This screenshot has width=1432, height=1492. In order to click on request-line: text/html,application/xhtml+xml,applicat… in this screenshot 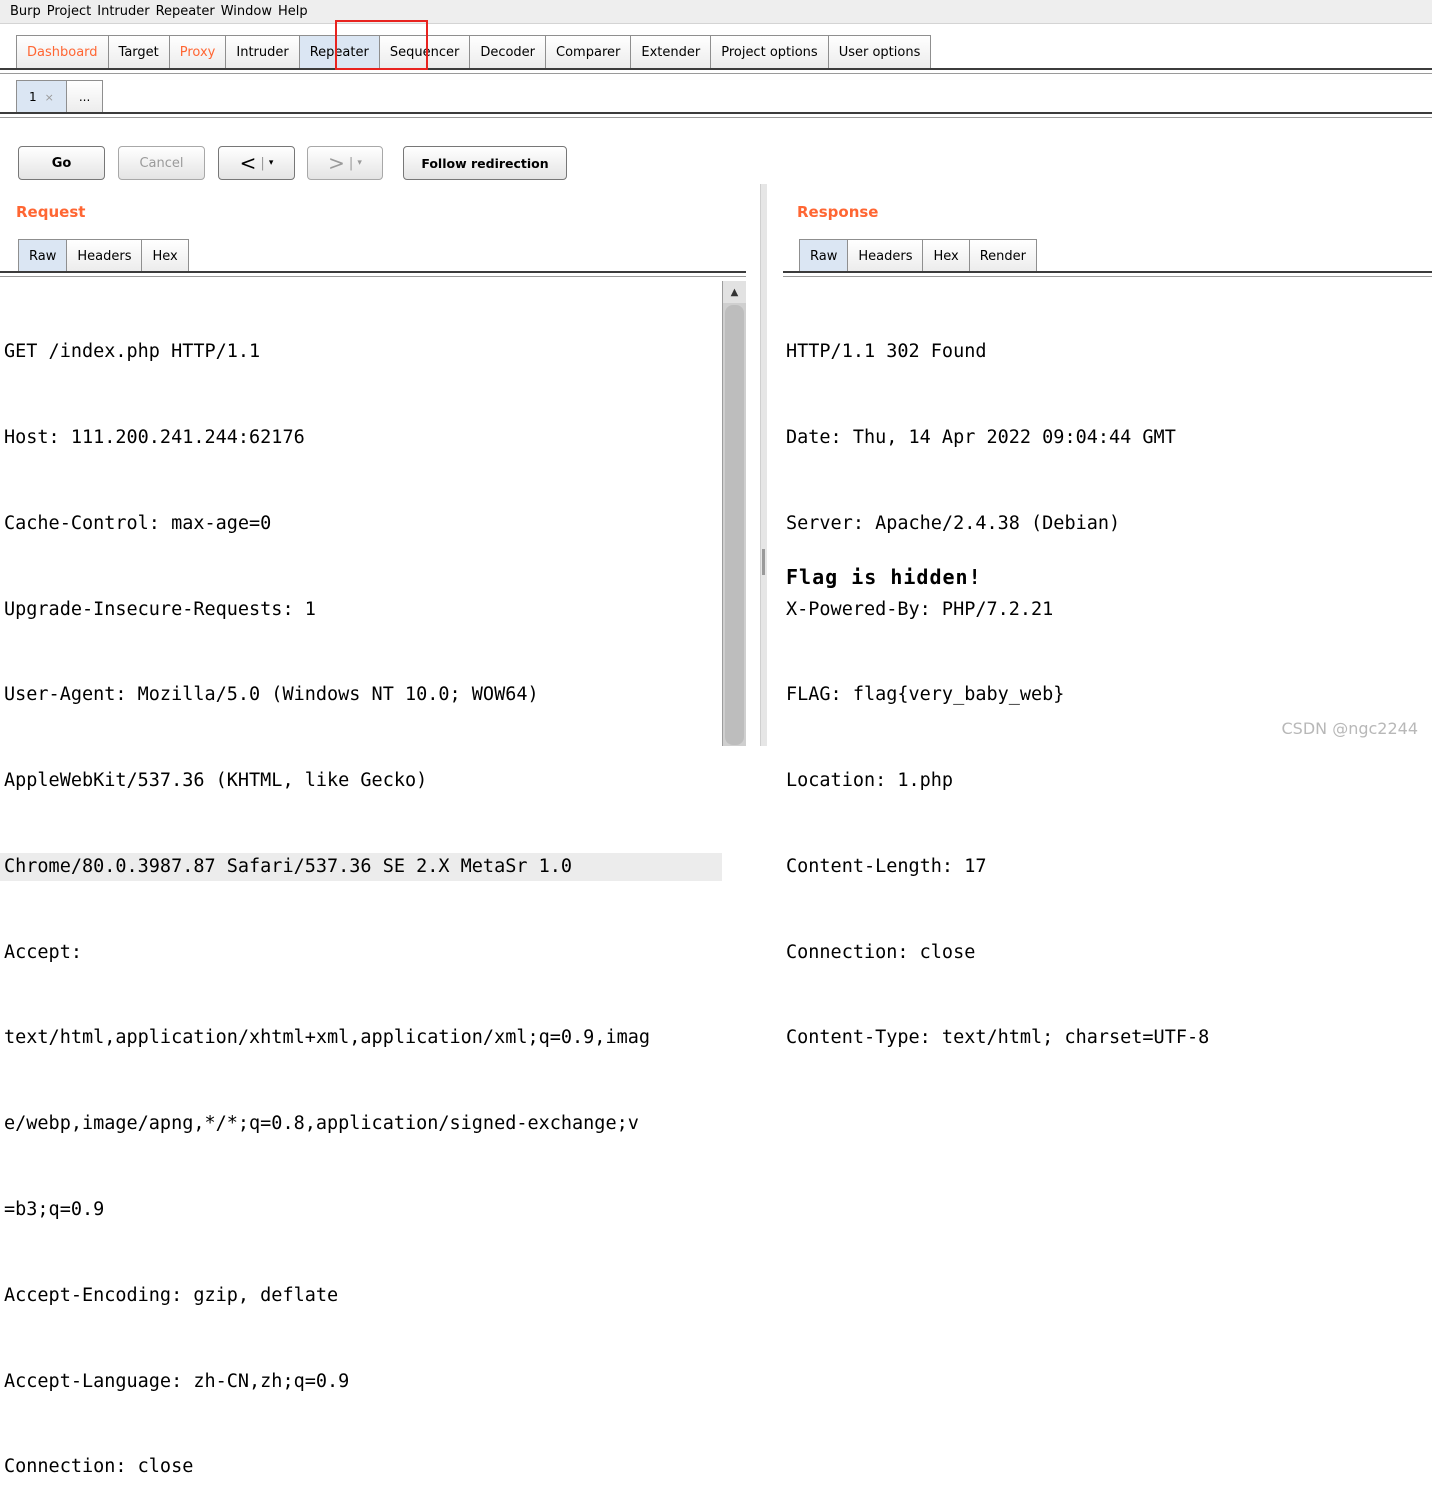, I will do `click(327, 1038)`.